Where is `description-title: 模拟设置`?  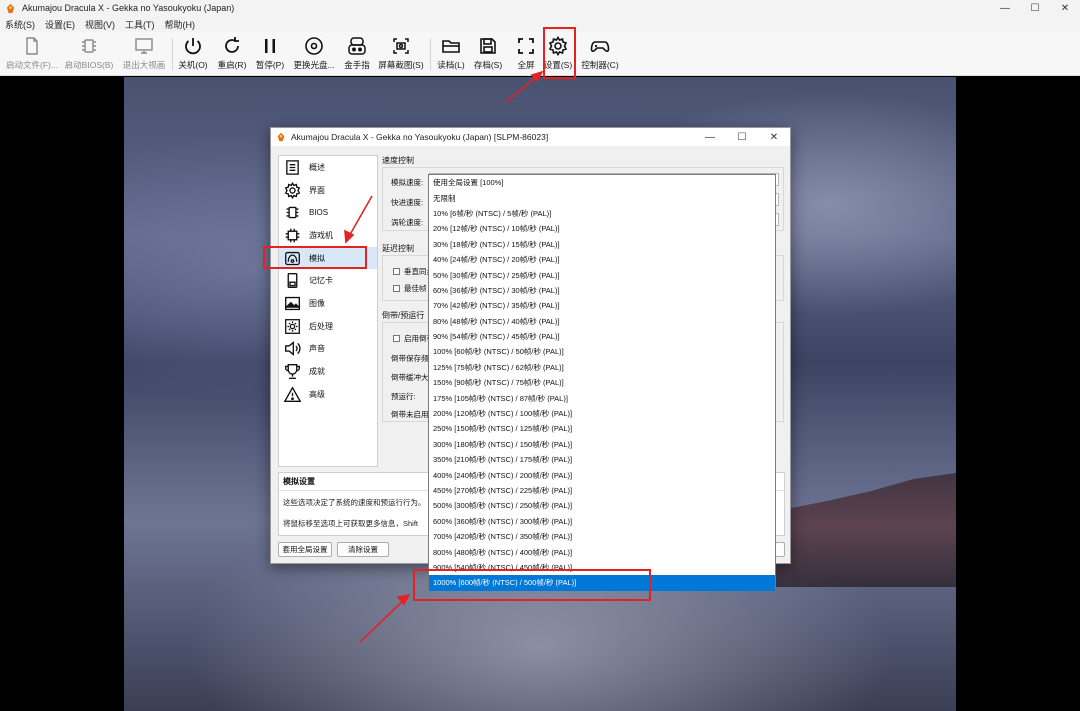 description-title: 模拟设置 is located at coordinates (299, 481).